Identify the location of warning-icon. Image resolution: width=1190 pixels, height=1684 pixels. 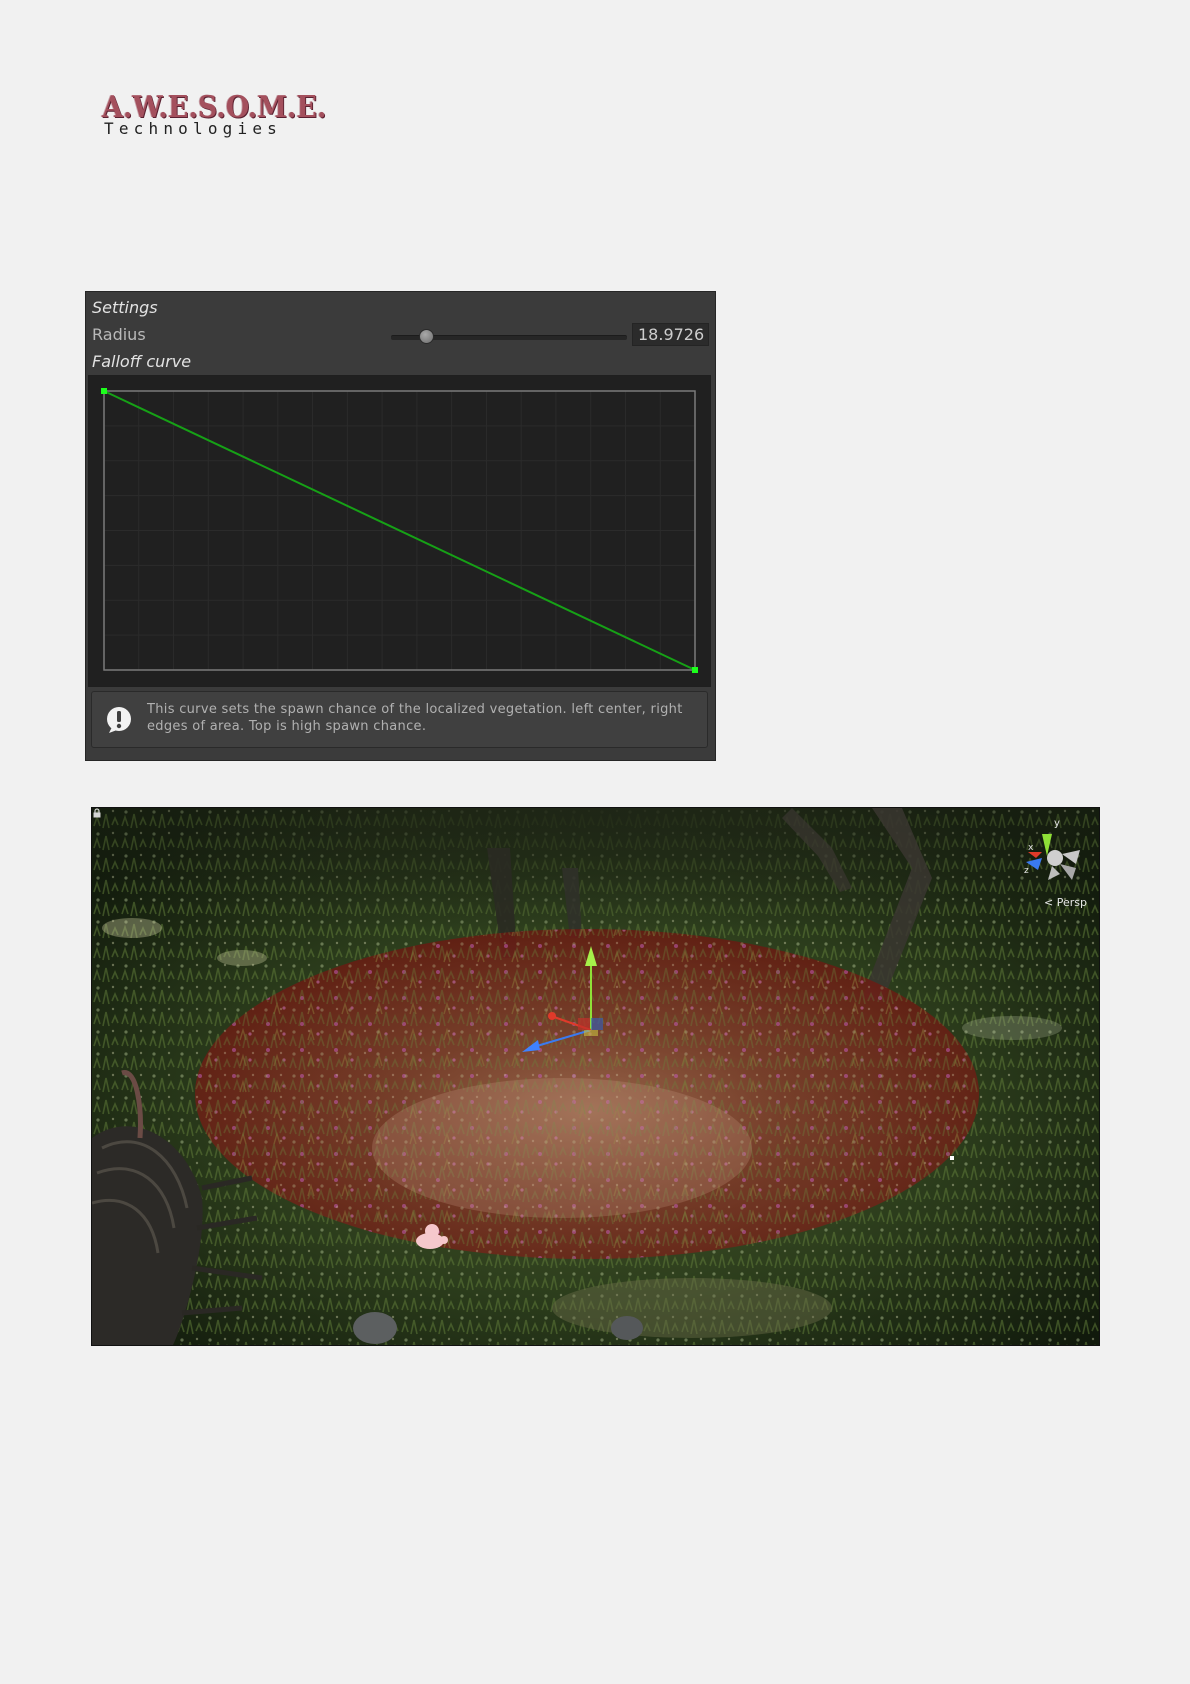
(119, 720).